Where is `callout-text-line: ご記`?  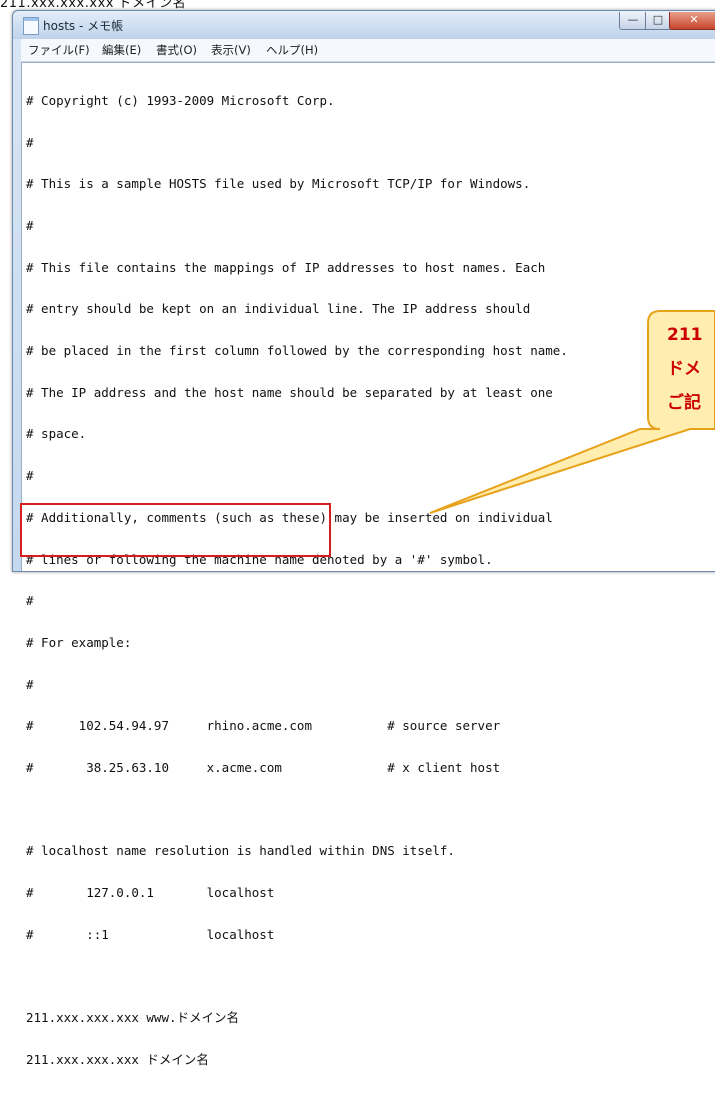 callout-text-line: ご記 is located at coordinates (684, 403).